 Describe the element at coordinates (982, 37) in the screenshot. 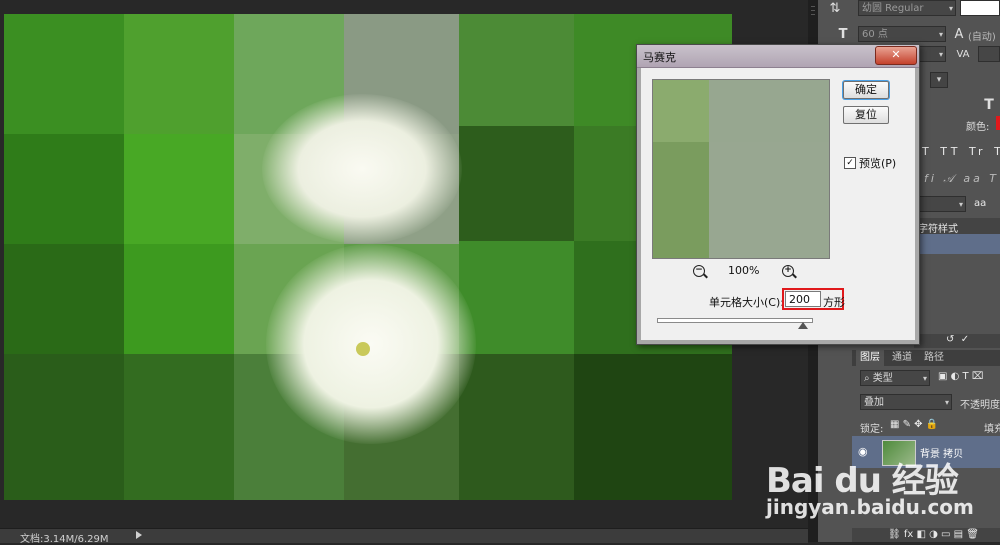

I see `leading-value: (自动)` at that location.